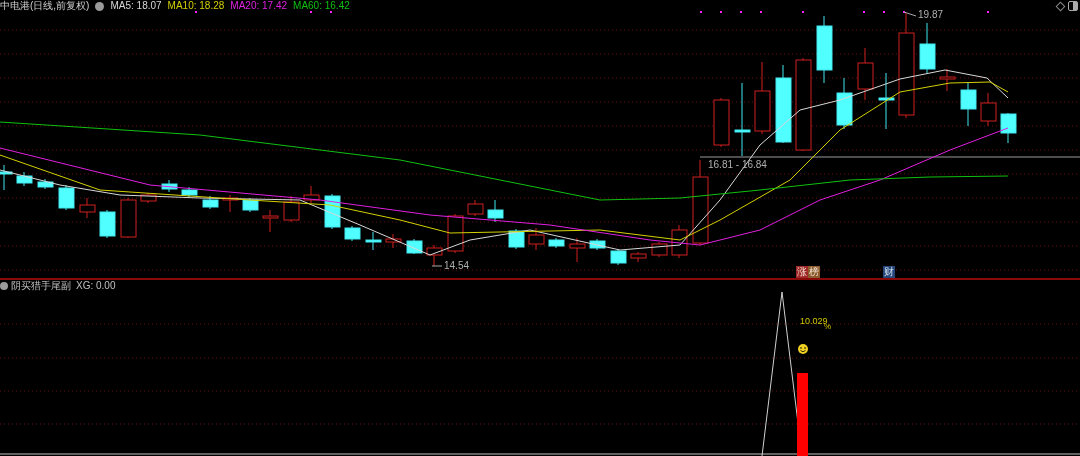 The width and height of the screenshot is (1080, 456). Describe the element at coordinates (136, 6) in the screenshot. I see `indicator-value: MA5: 18.07` at that location.